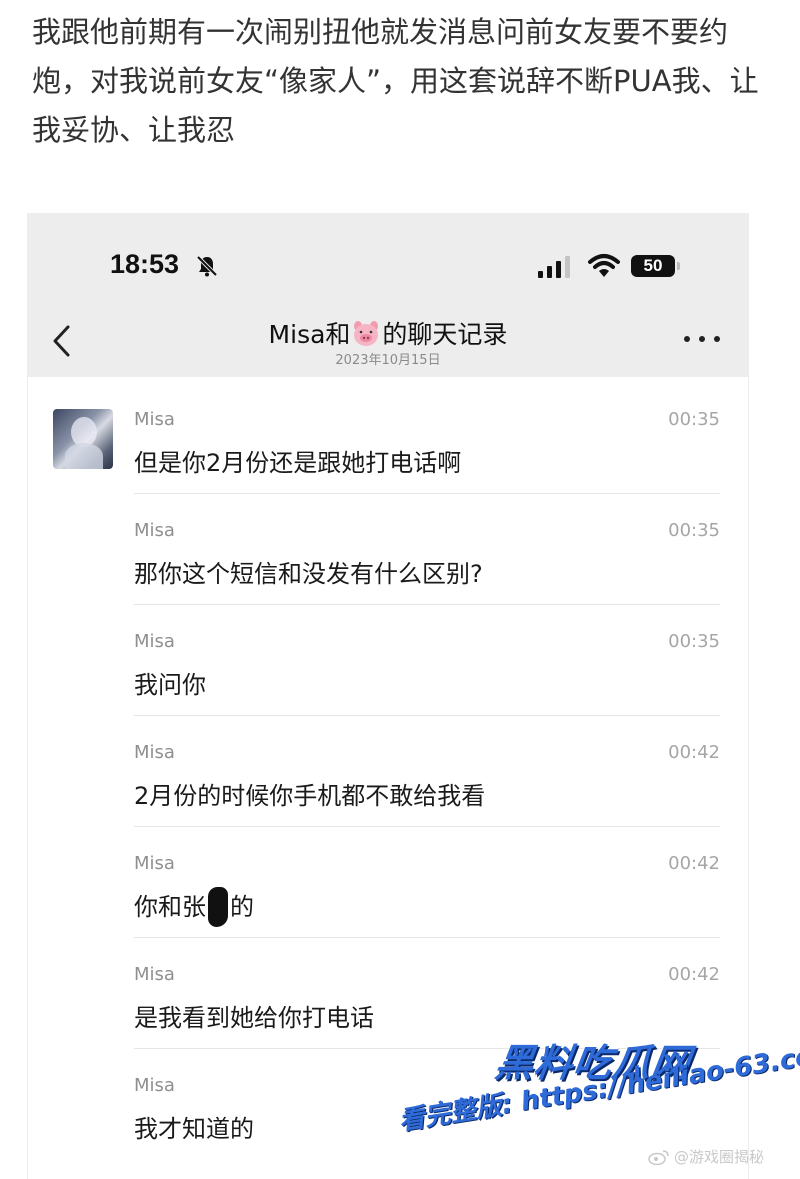 The image size is (800, 1179). Describe the element at coordinates (308, 574) in the screenshot. I see `message-text: 那你这个短信和没发有什么区别?` at that location.